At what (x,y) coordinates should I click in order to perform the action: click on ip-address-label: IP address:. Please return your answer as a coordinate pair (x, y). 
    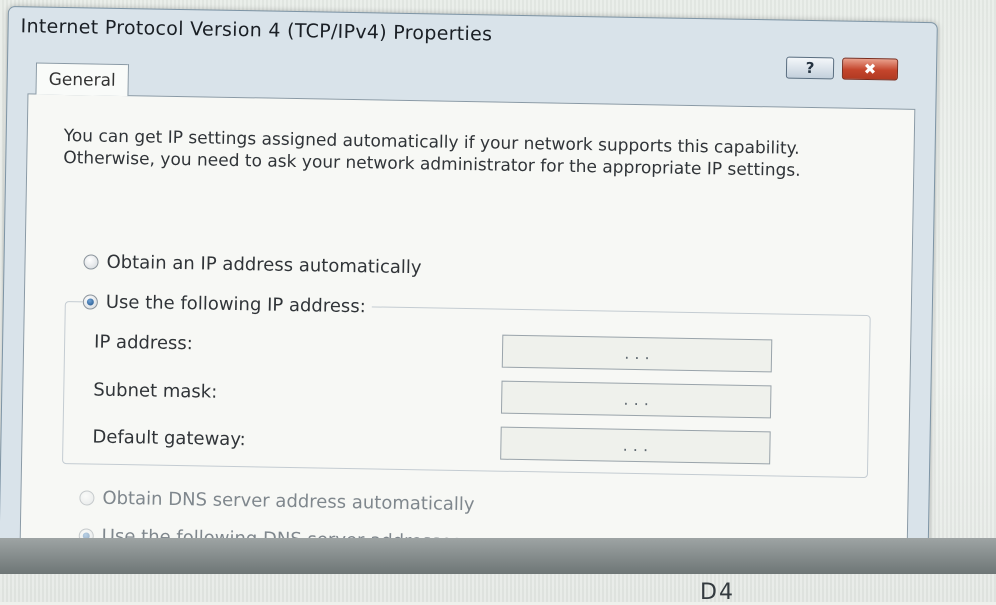
    Looking at the image, I should click on (143, 343).